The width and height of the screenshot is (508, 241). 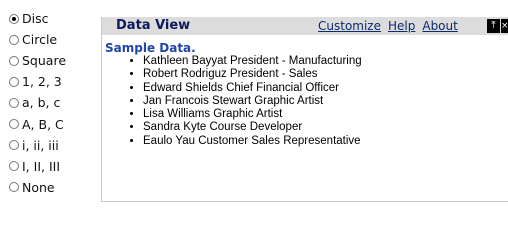 What do you see at coordinates (43, 124) in the screenshot?
I see `radio-label: A, B, C` at bounding box center [43, 124].